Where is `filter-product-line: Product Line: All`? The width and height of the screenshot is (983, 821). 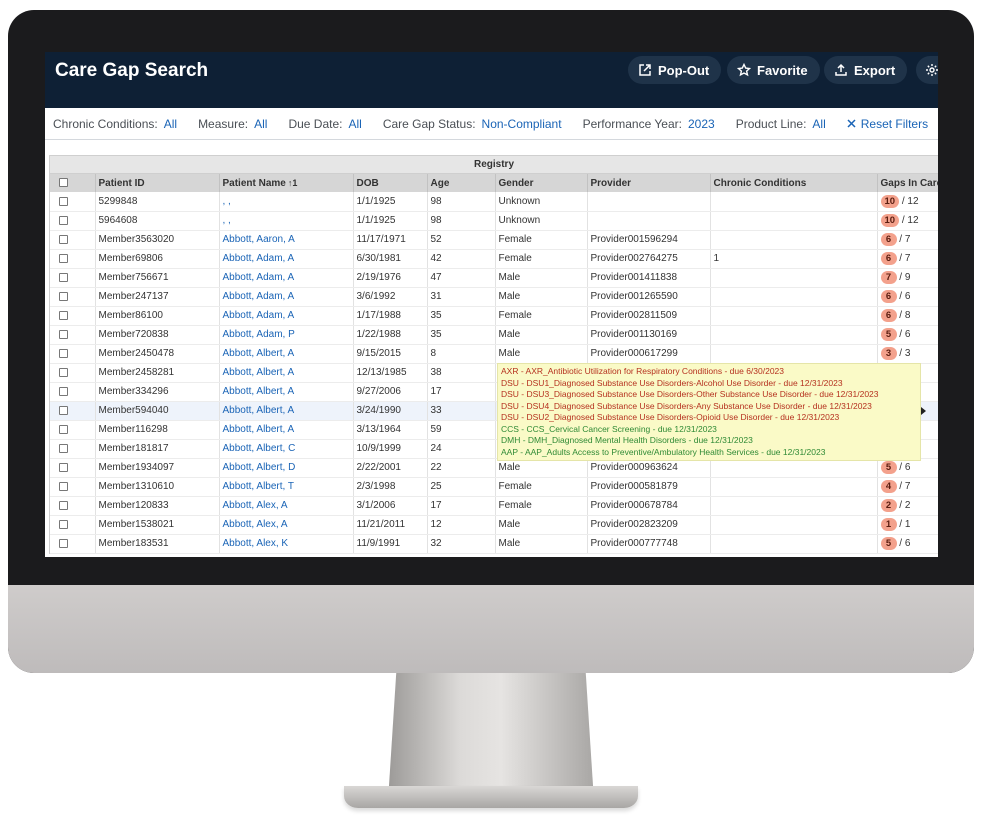
filter-product-line: Product Line: All is located at coordinates (781, 124).